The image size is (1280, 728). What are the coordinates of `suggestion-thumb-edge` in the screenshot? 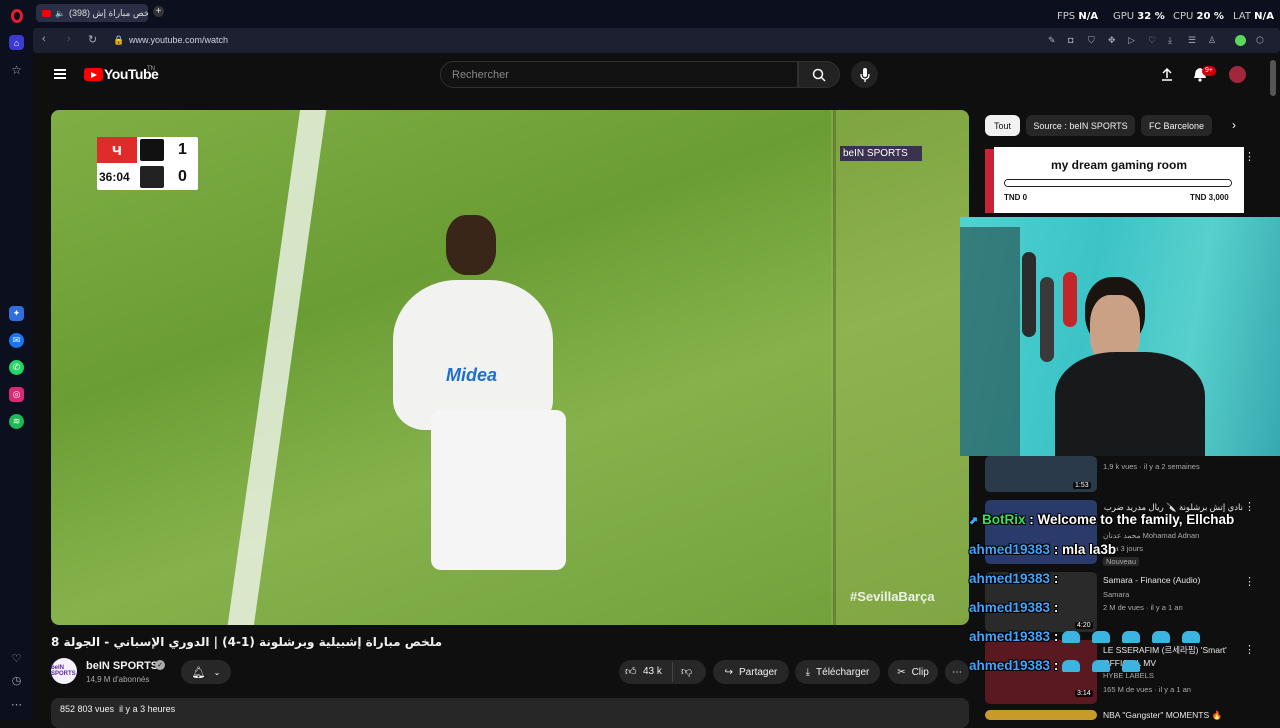 It's located at (989, 181).